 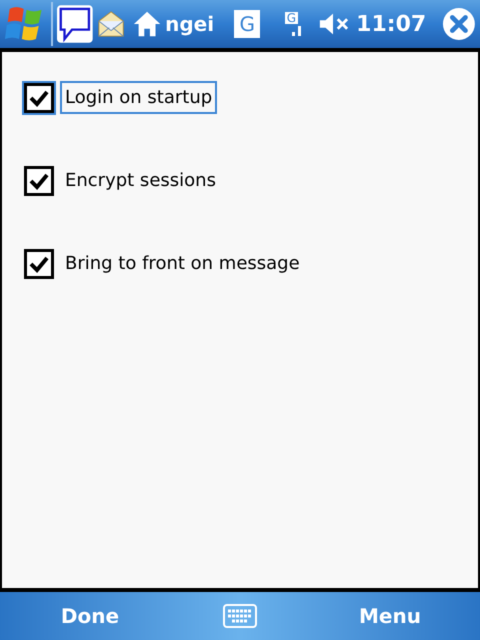 I want to click on option-label: Login on startup, so click(x=139, y=97).